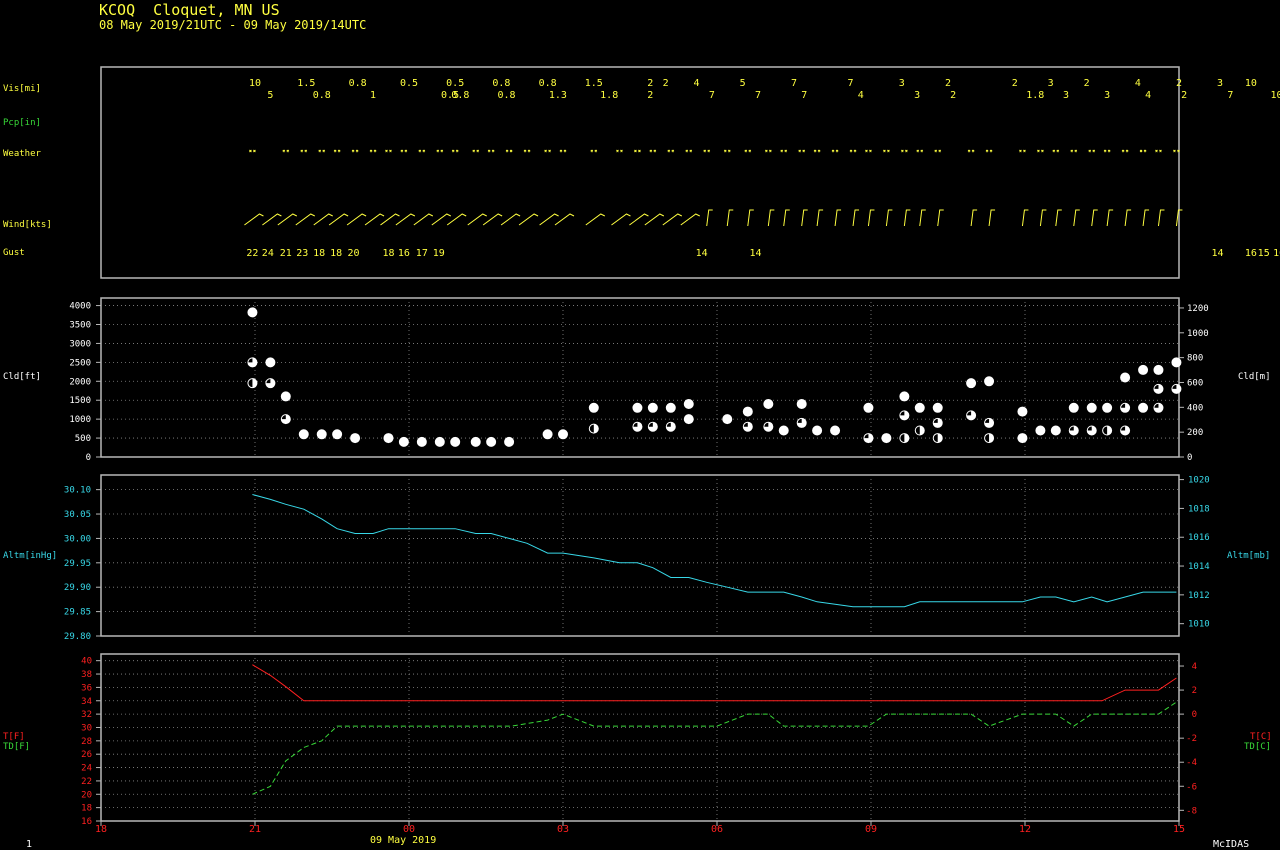 This screenshot has width=1280, height=850. I want to click on cloud-tick-right-label: 400, so click(1195, 408).